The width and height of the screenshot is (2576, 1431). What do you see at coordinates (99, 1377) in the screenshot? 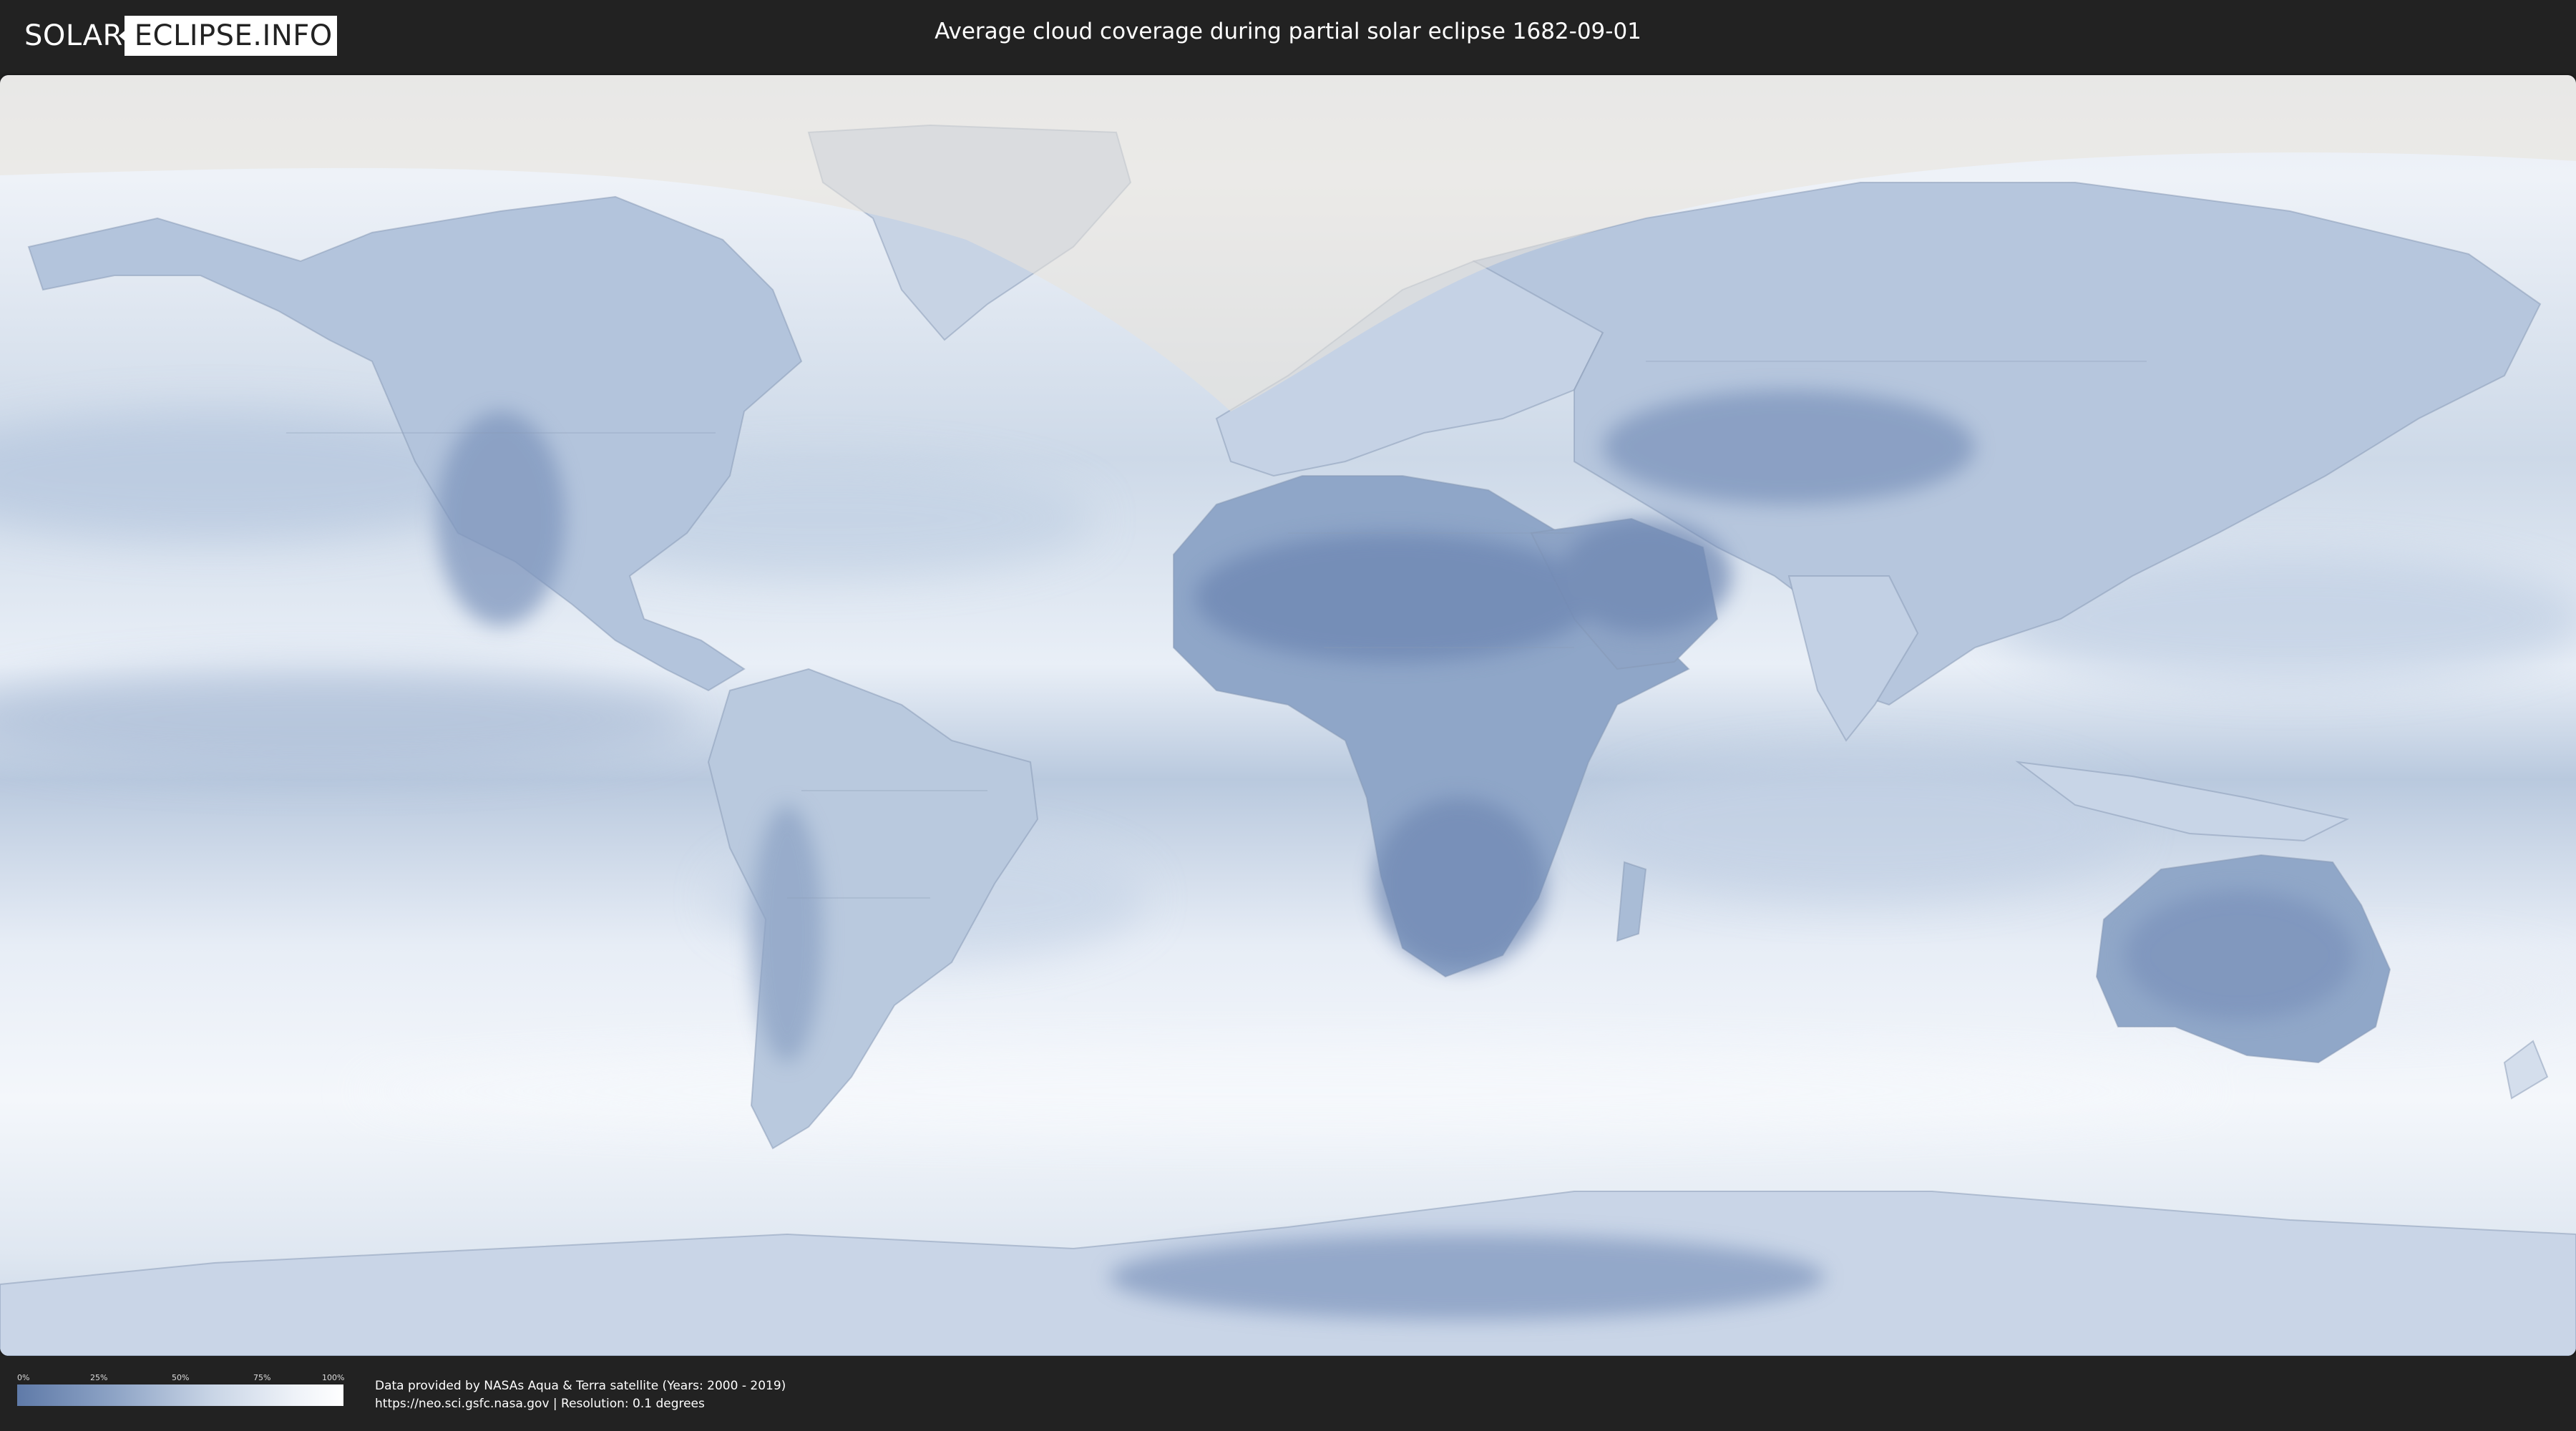
I see `legend-tick-25: 25%` at bounding box center [99, 1377].